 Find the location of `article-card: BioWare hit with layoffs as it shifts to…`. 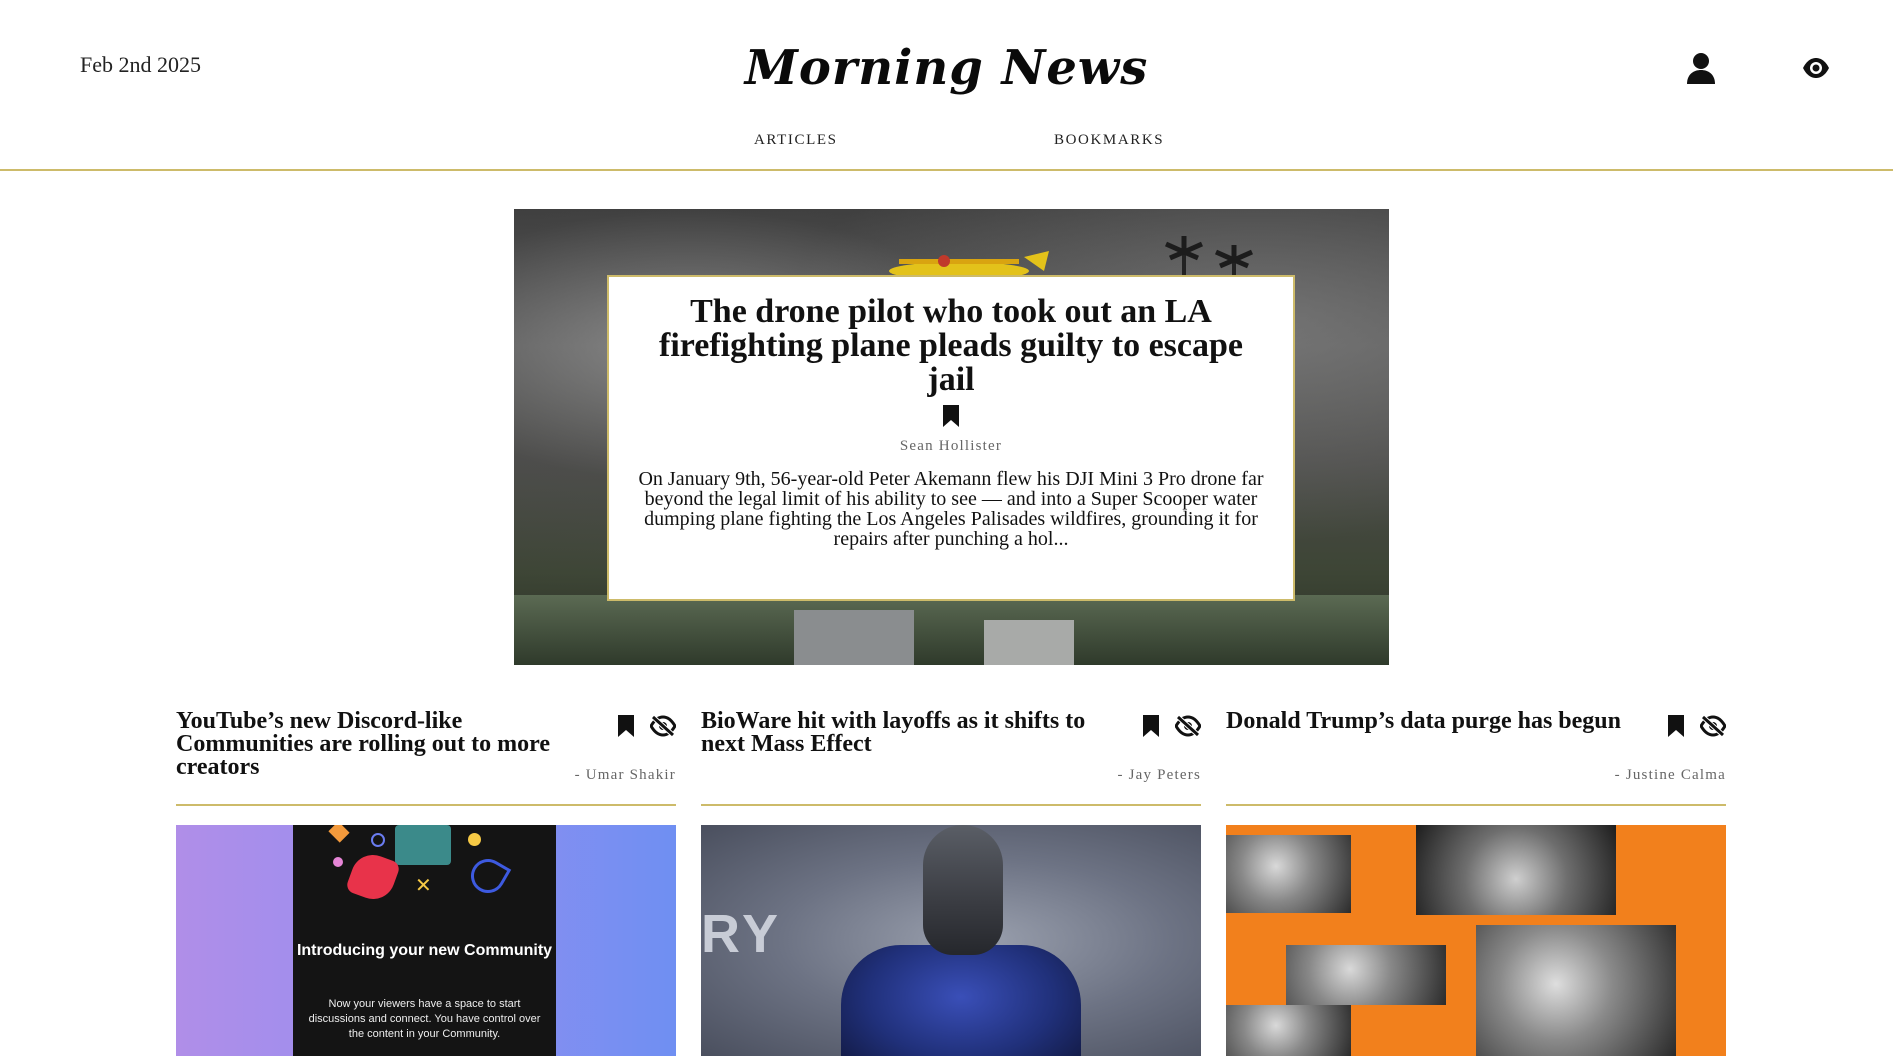

article-card: BioWare hit with layoffs as it shifts to… is located at coordinates (951, 882).